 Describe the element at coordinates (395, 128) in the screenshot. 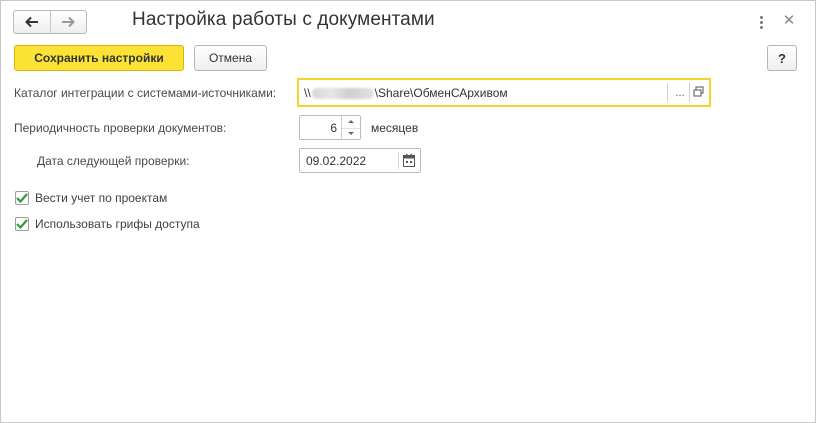

I see `check-period-unit: месяцев` at that location.